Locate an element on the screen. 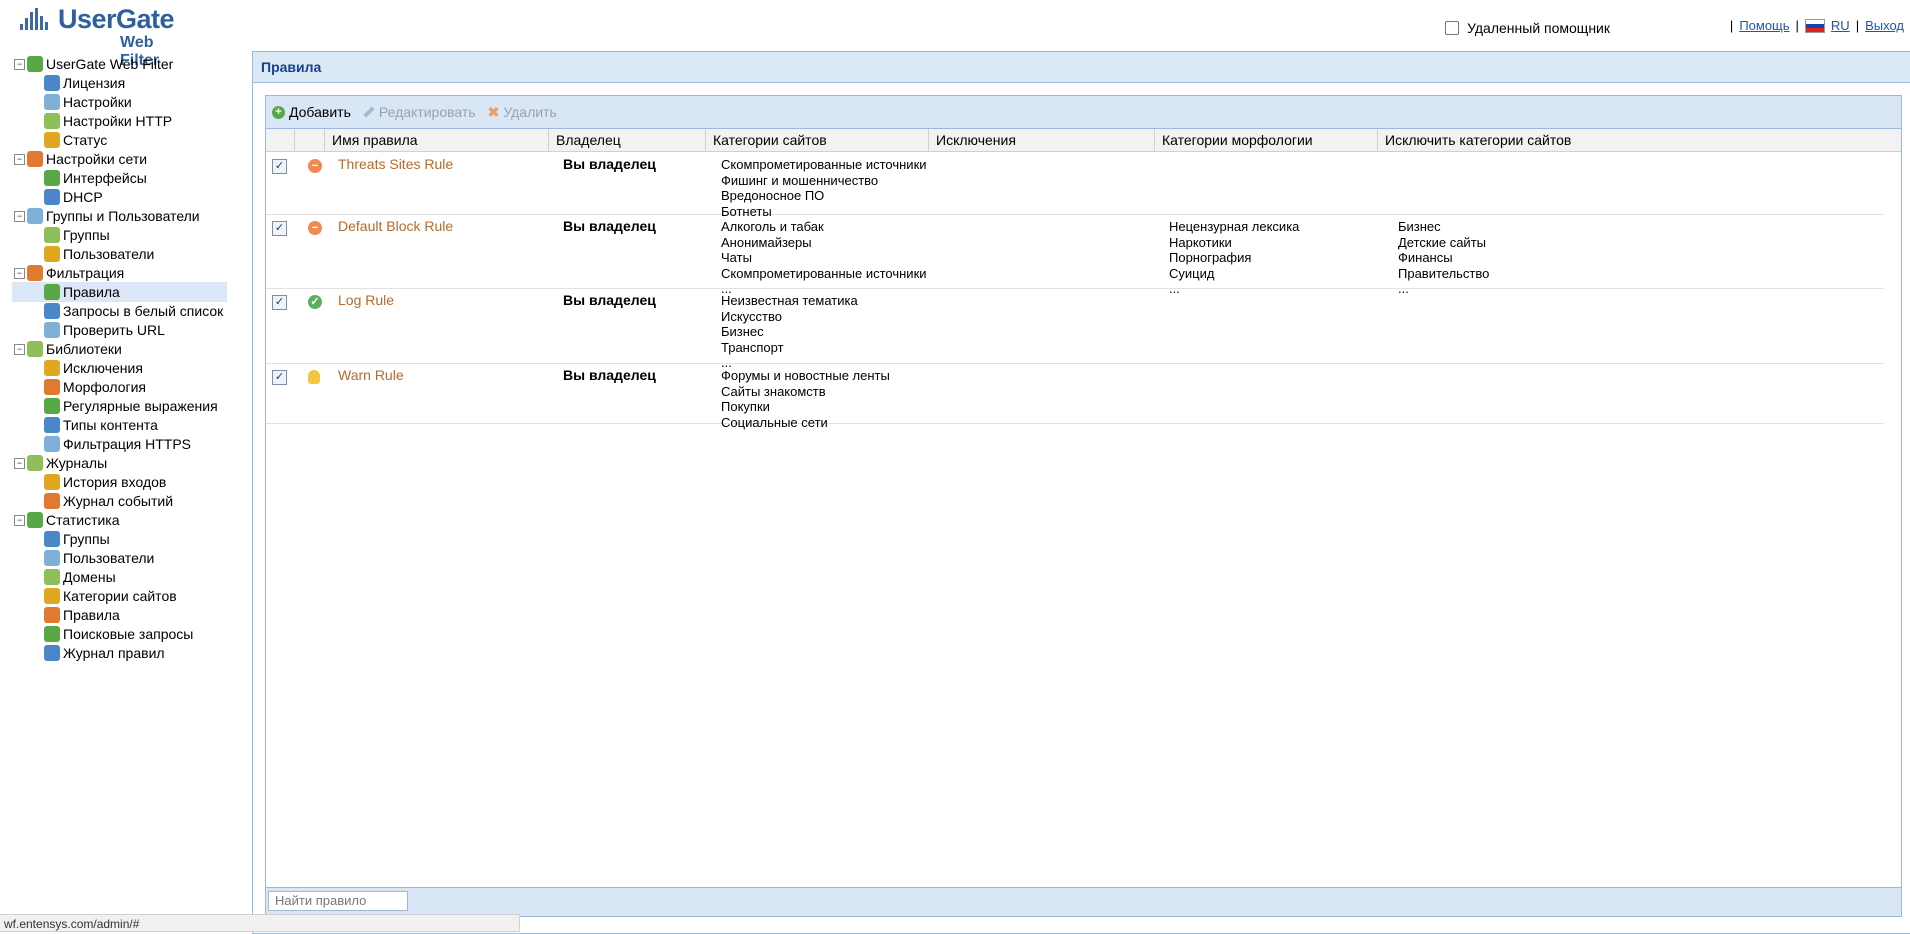  rule-name: Warn Rule is located at coordinates (371, 375).